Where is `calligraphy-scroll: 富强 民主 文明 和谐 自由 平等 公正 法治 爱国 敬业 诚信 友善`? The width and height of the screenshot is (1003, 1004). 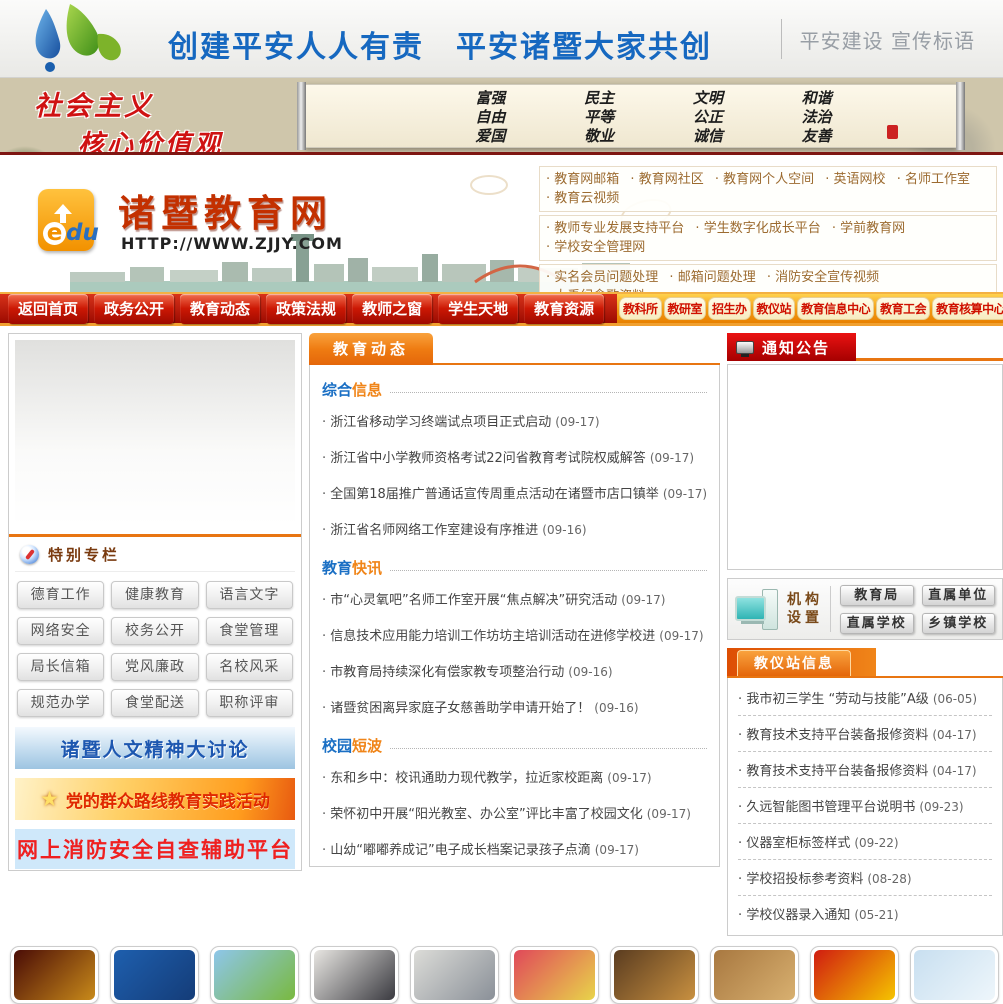
calligraphy-scroll: 富强 民主 文明 和谐 自由 平等 公正 法治 爱国 敬业 诚信 友善 is located at coordinates (631, 116).